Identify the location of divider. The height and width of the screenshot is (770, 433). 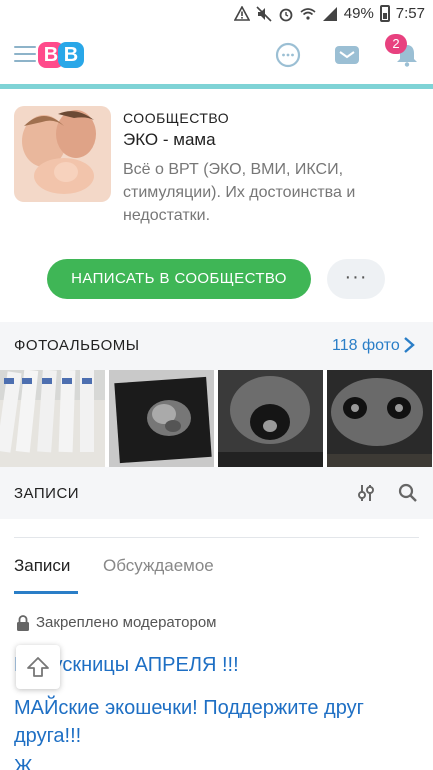
(216, 537).